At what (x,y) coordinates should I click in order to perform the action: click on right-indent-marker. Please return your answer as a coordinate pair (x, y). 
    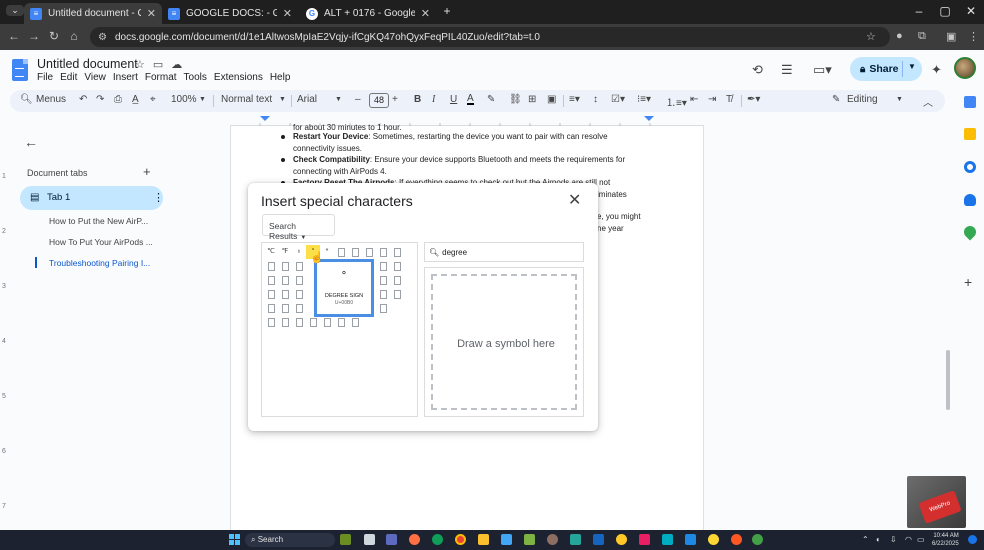
    Looking at the image, I should click on (649, 118).